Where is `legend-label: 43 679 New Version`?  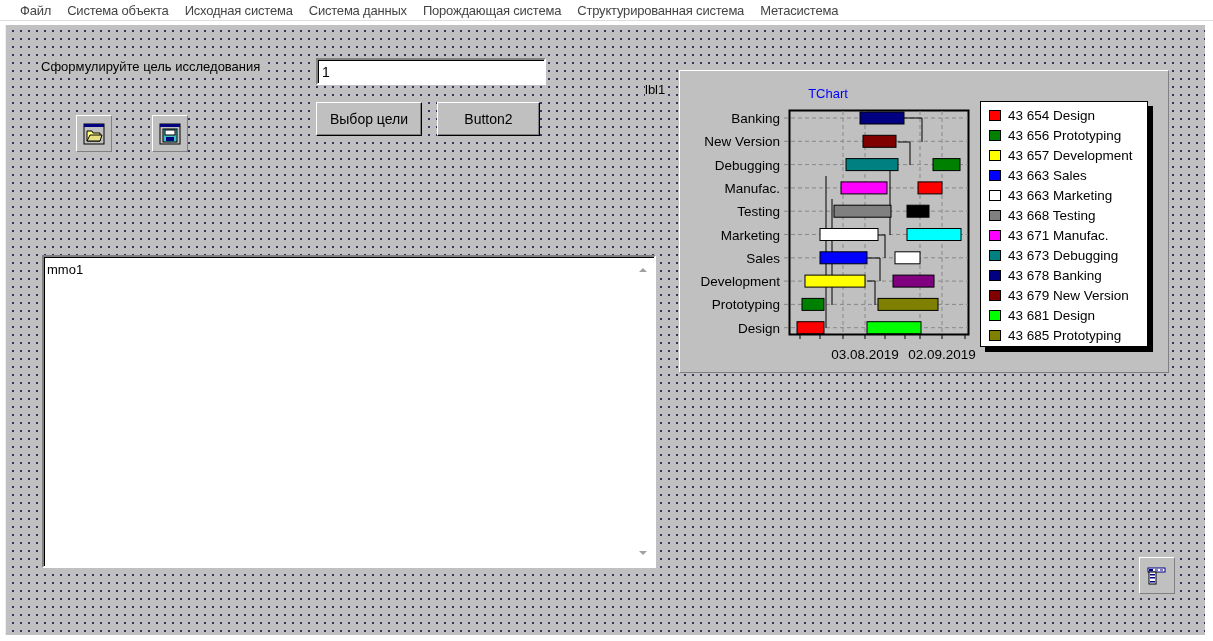
legend-label: 43 679 New Version is located at coordinates (1068, 296).